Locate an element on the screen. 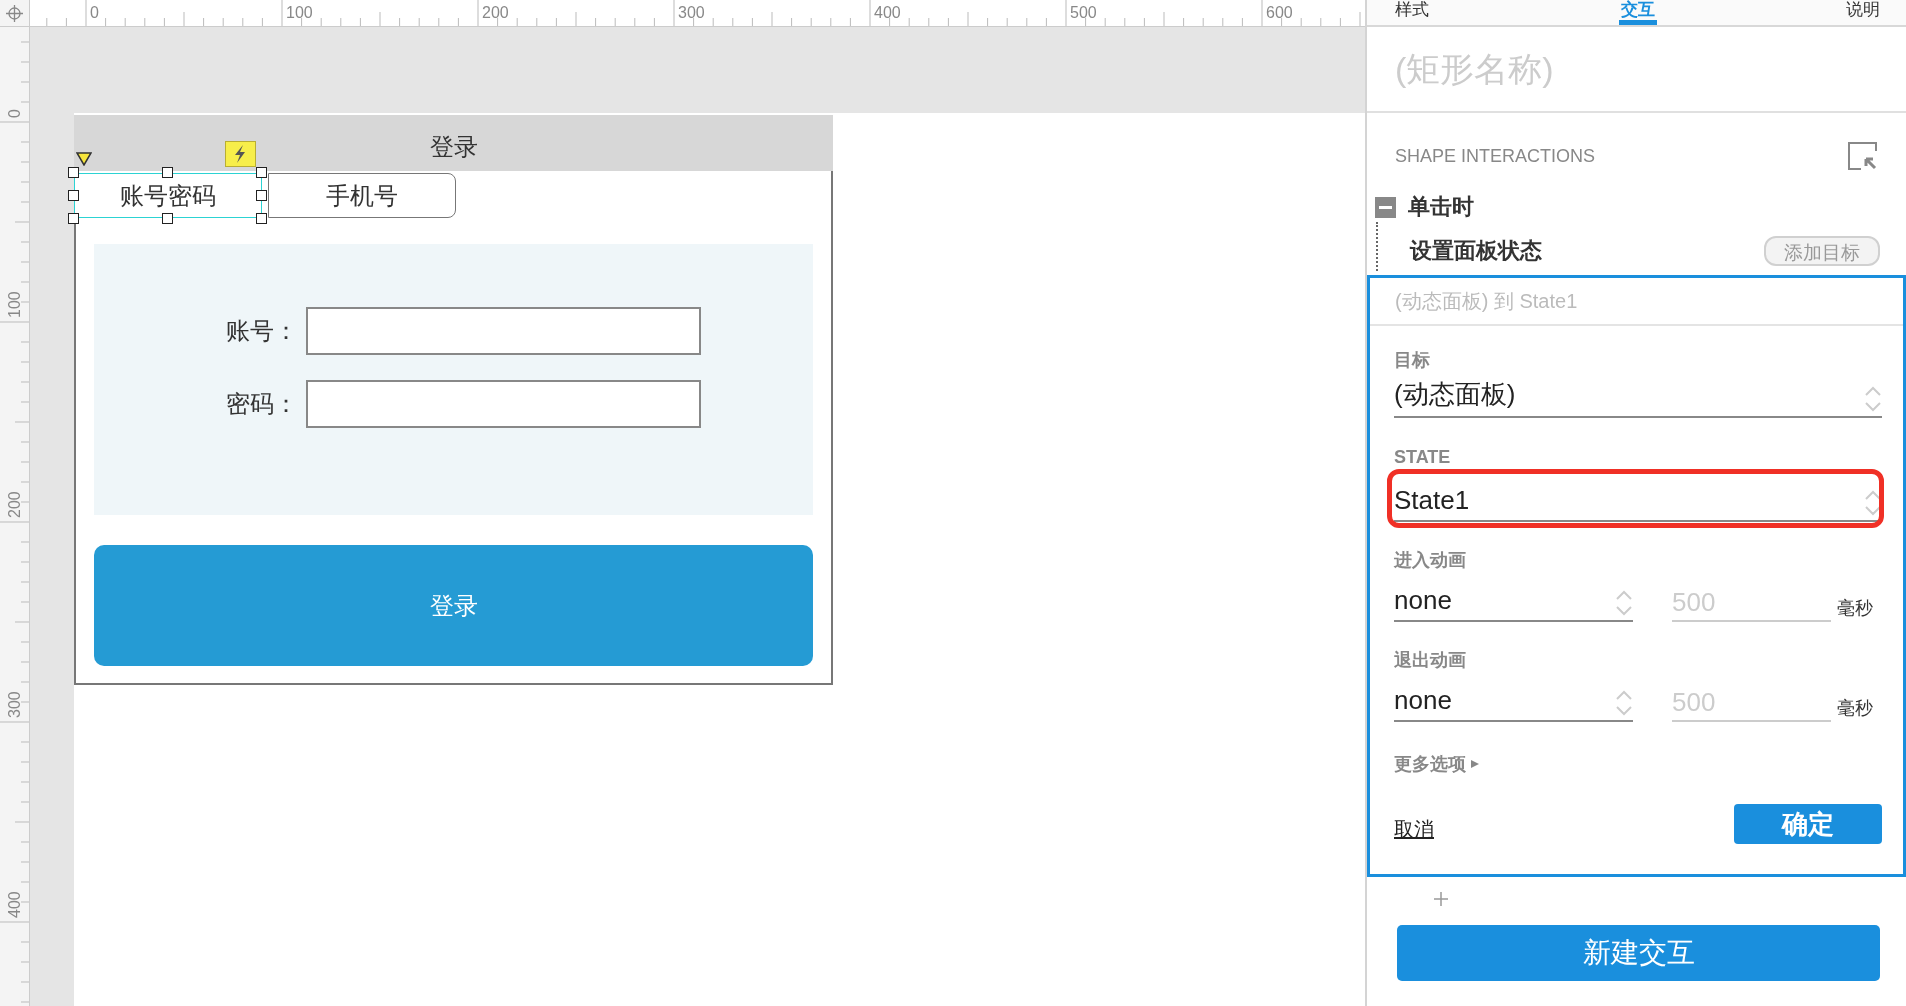 The width and height of the screenshot is (1906, 1006). target-select: (动态面板) is located at coordinates (1638, 395).